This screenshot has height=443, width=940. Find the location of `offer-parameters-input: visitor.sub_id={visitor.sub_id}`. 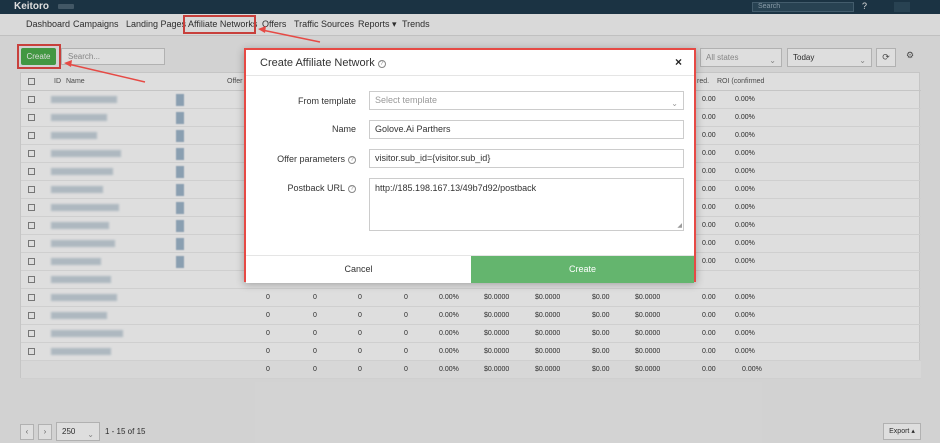

offer-parameters-input: visitor.sub_id={visitor.sub_id} is located at coordinates (526, 158).